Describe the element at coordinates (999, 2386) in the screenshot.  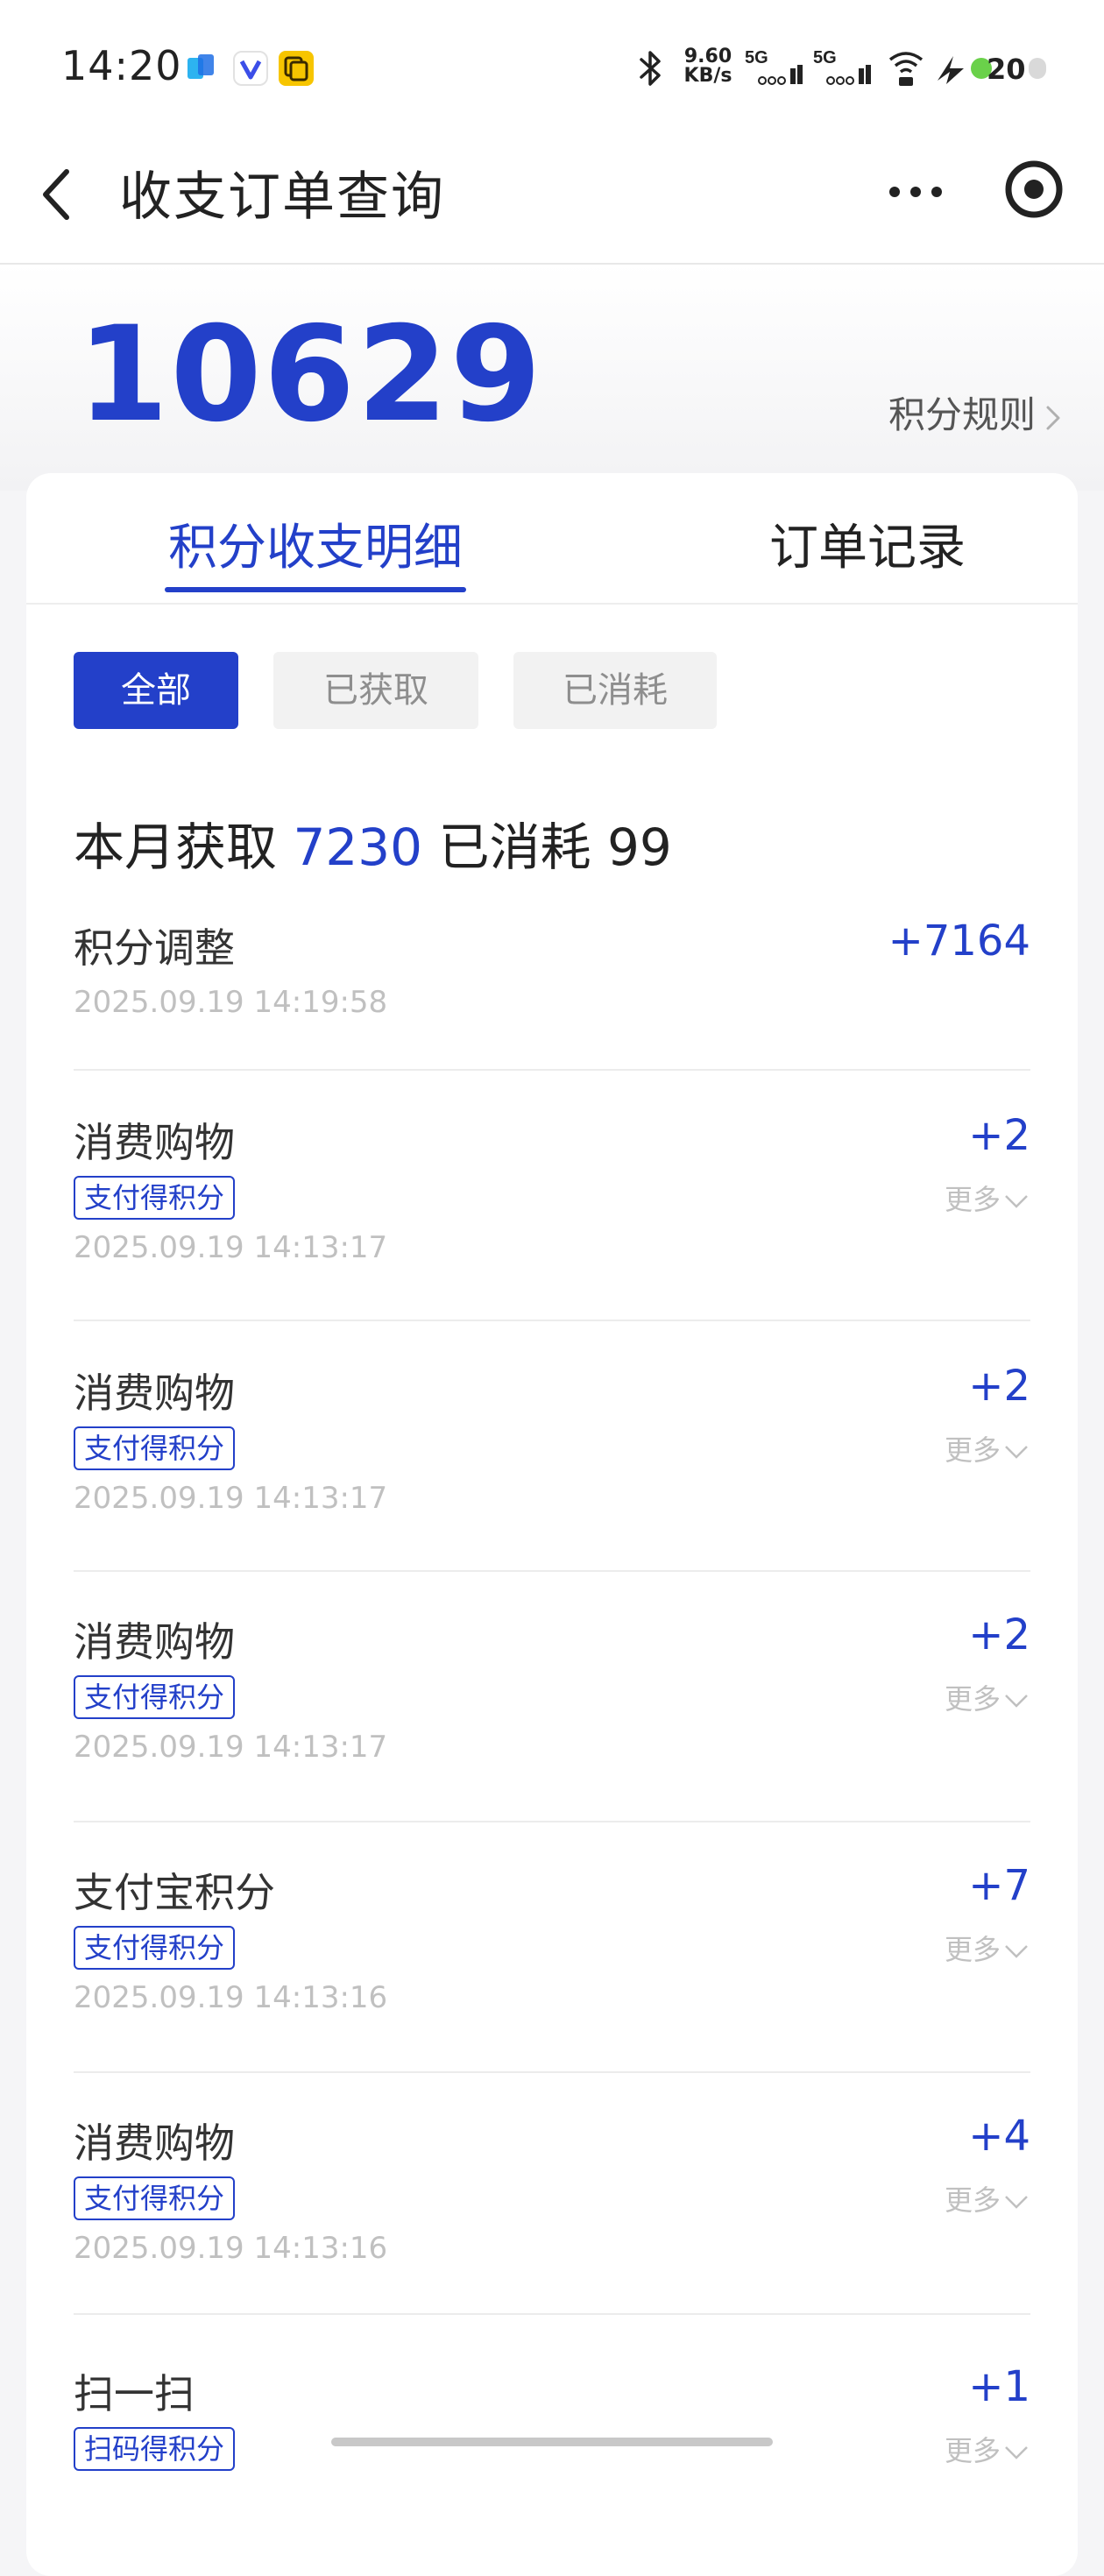
I see `record-amount: +1` at that location.